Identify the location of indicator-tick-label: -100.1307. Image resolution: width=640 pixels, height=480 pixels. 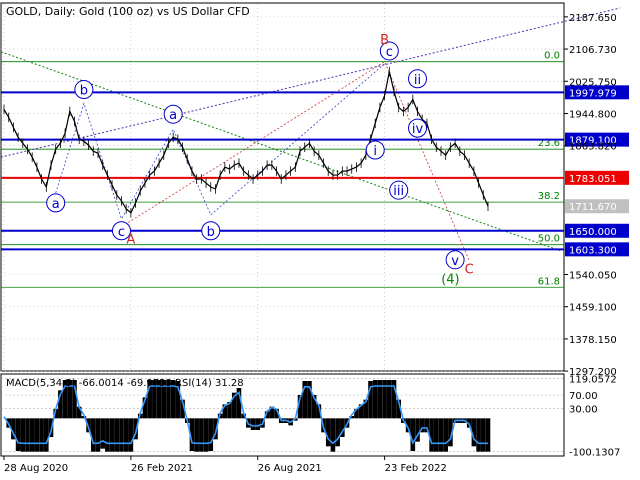
(594, 453).